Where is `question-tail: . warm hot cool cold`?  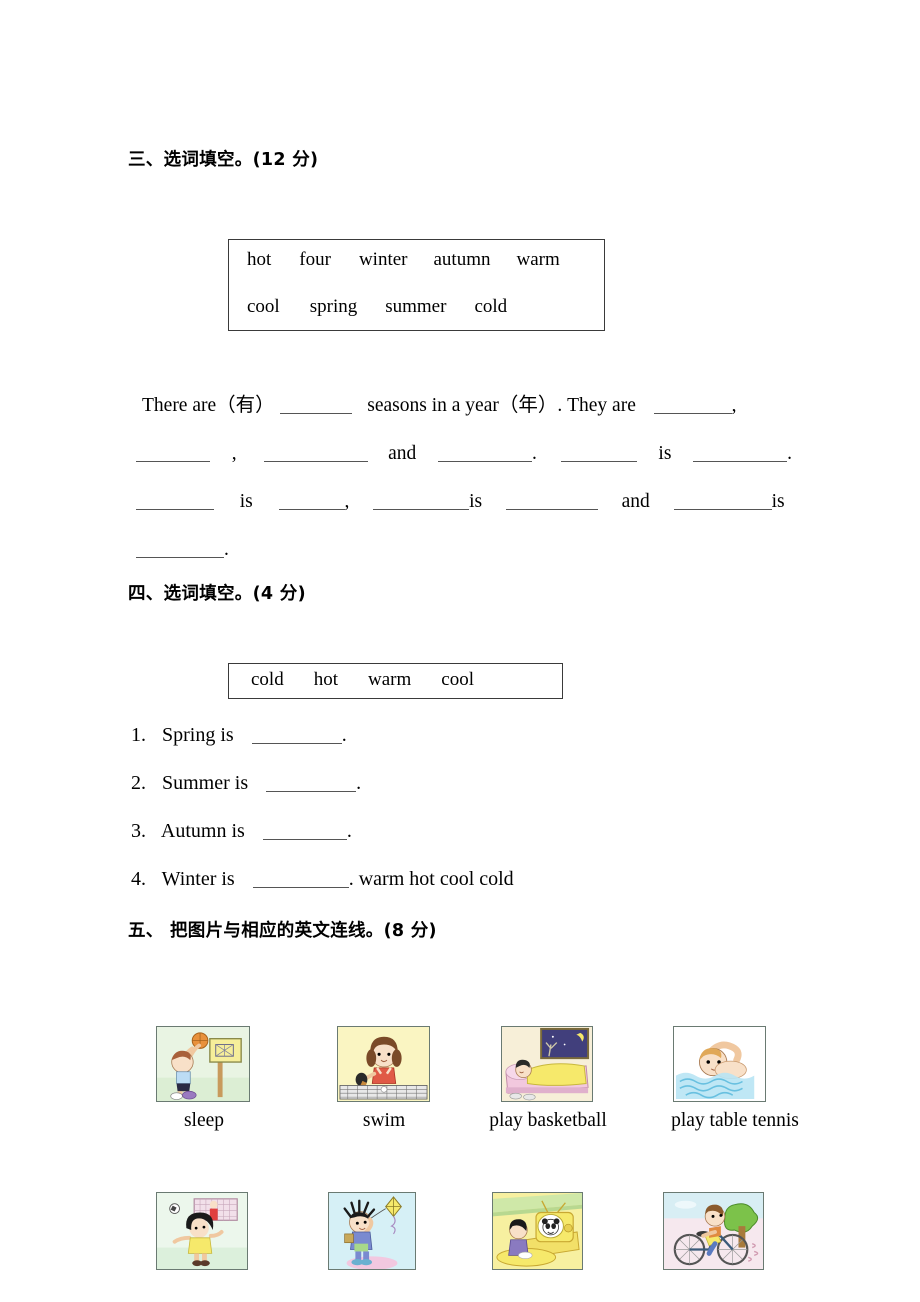 question-tail: . warm hot cool cold is located at coordinates (431, 879).